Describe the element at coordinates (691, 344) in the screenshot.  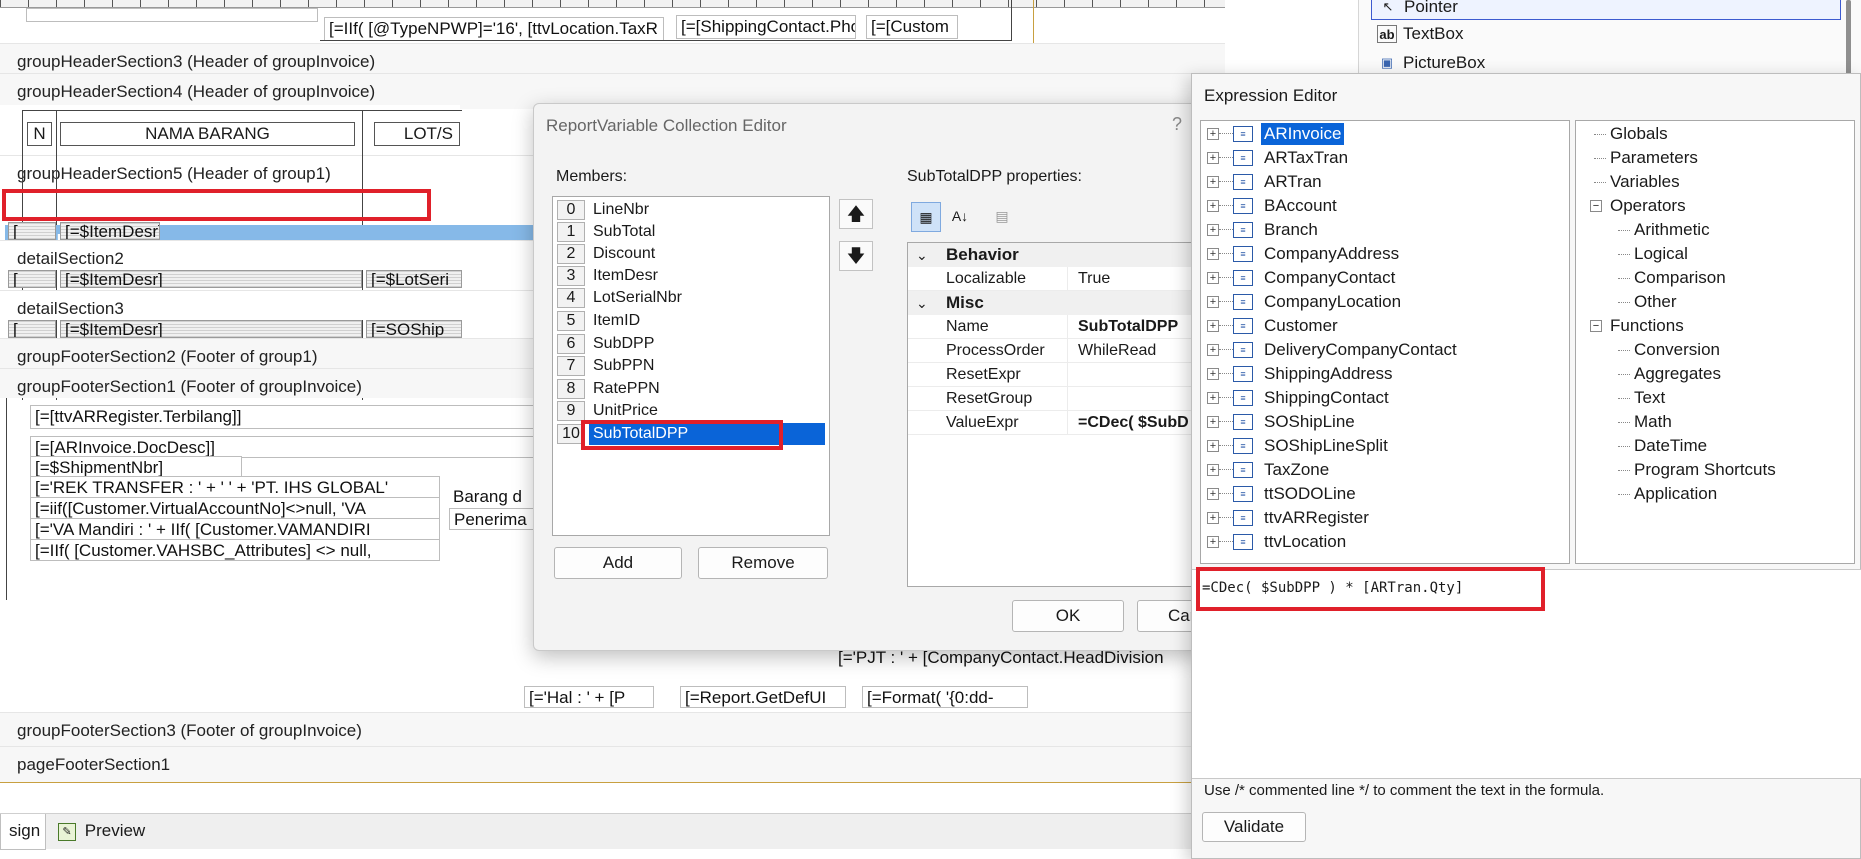
I see `member-row: 6 SubDPP` at that location.